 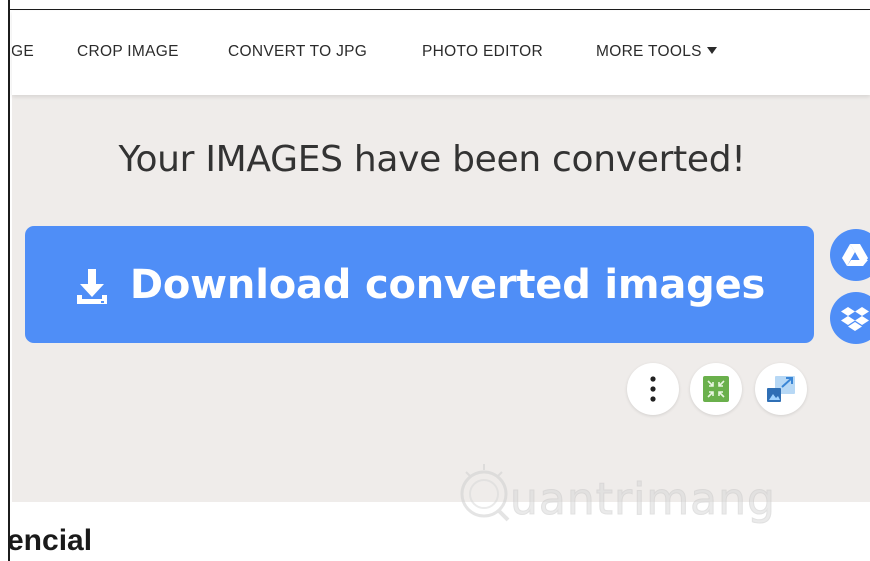 I want to click on download-button-label: Download converted images, so click(x=447, y=284).